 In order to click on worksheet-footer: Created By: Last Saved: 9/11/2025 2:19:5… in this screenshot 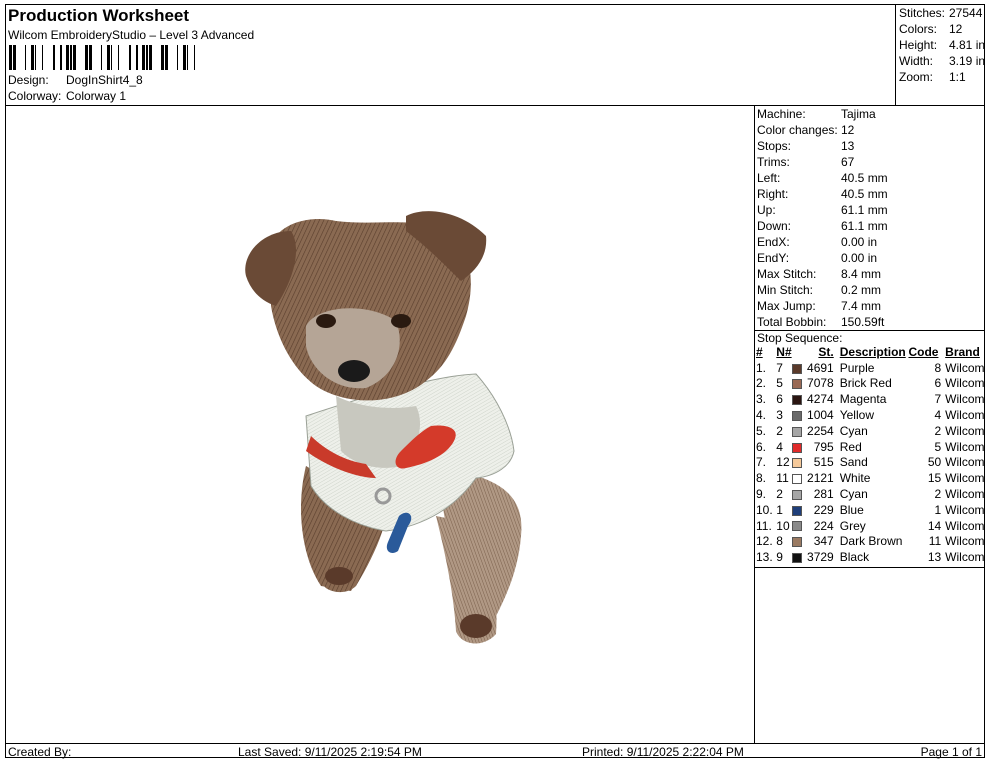, I will do `click(495, 751)`.